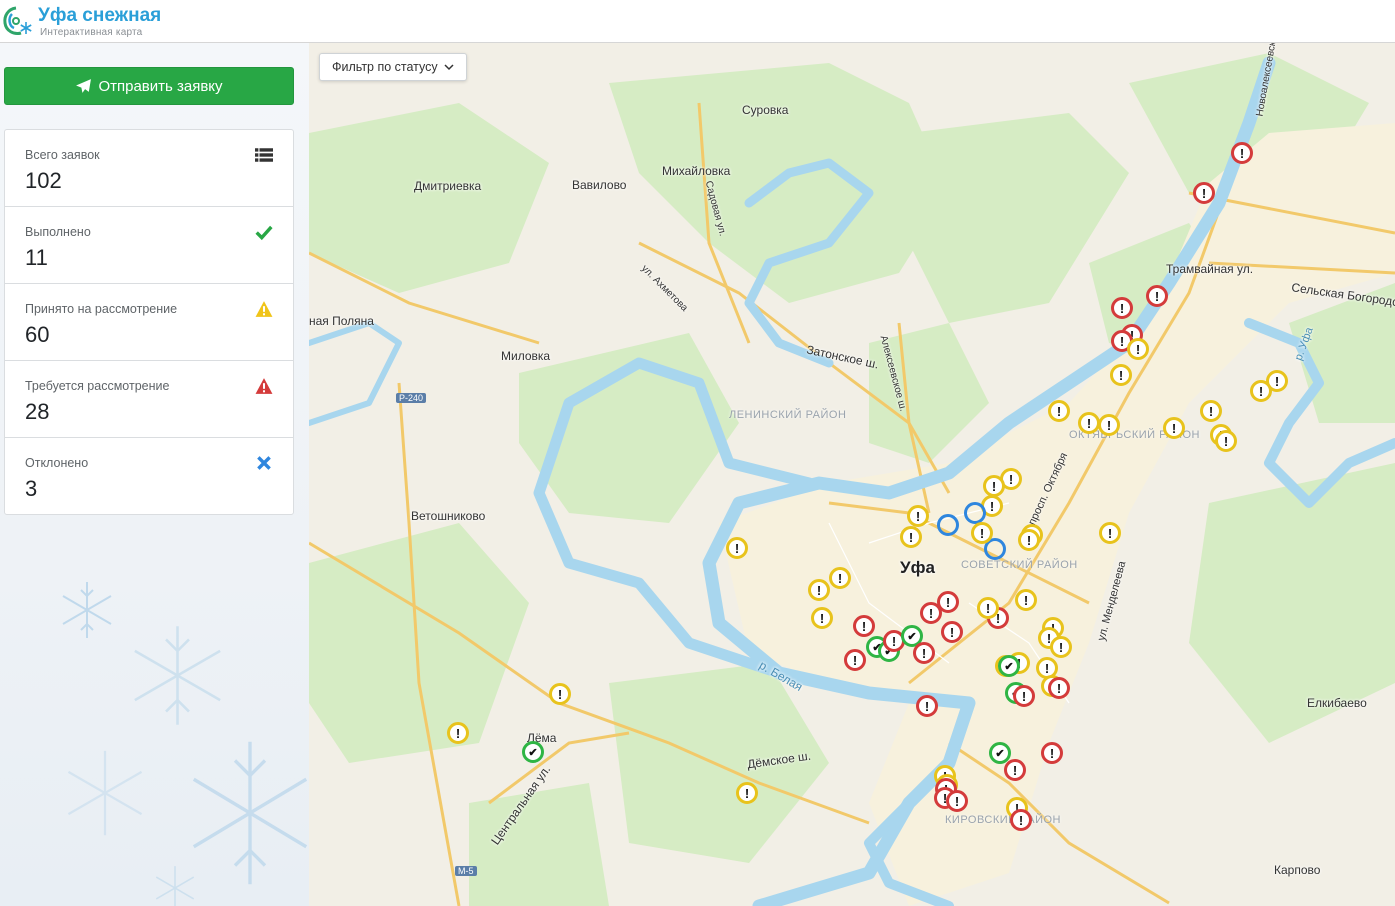  Describe the element at coordinates (31, 488) in the screenshot. I see `stat-value: 3` at that location.